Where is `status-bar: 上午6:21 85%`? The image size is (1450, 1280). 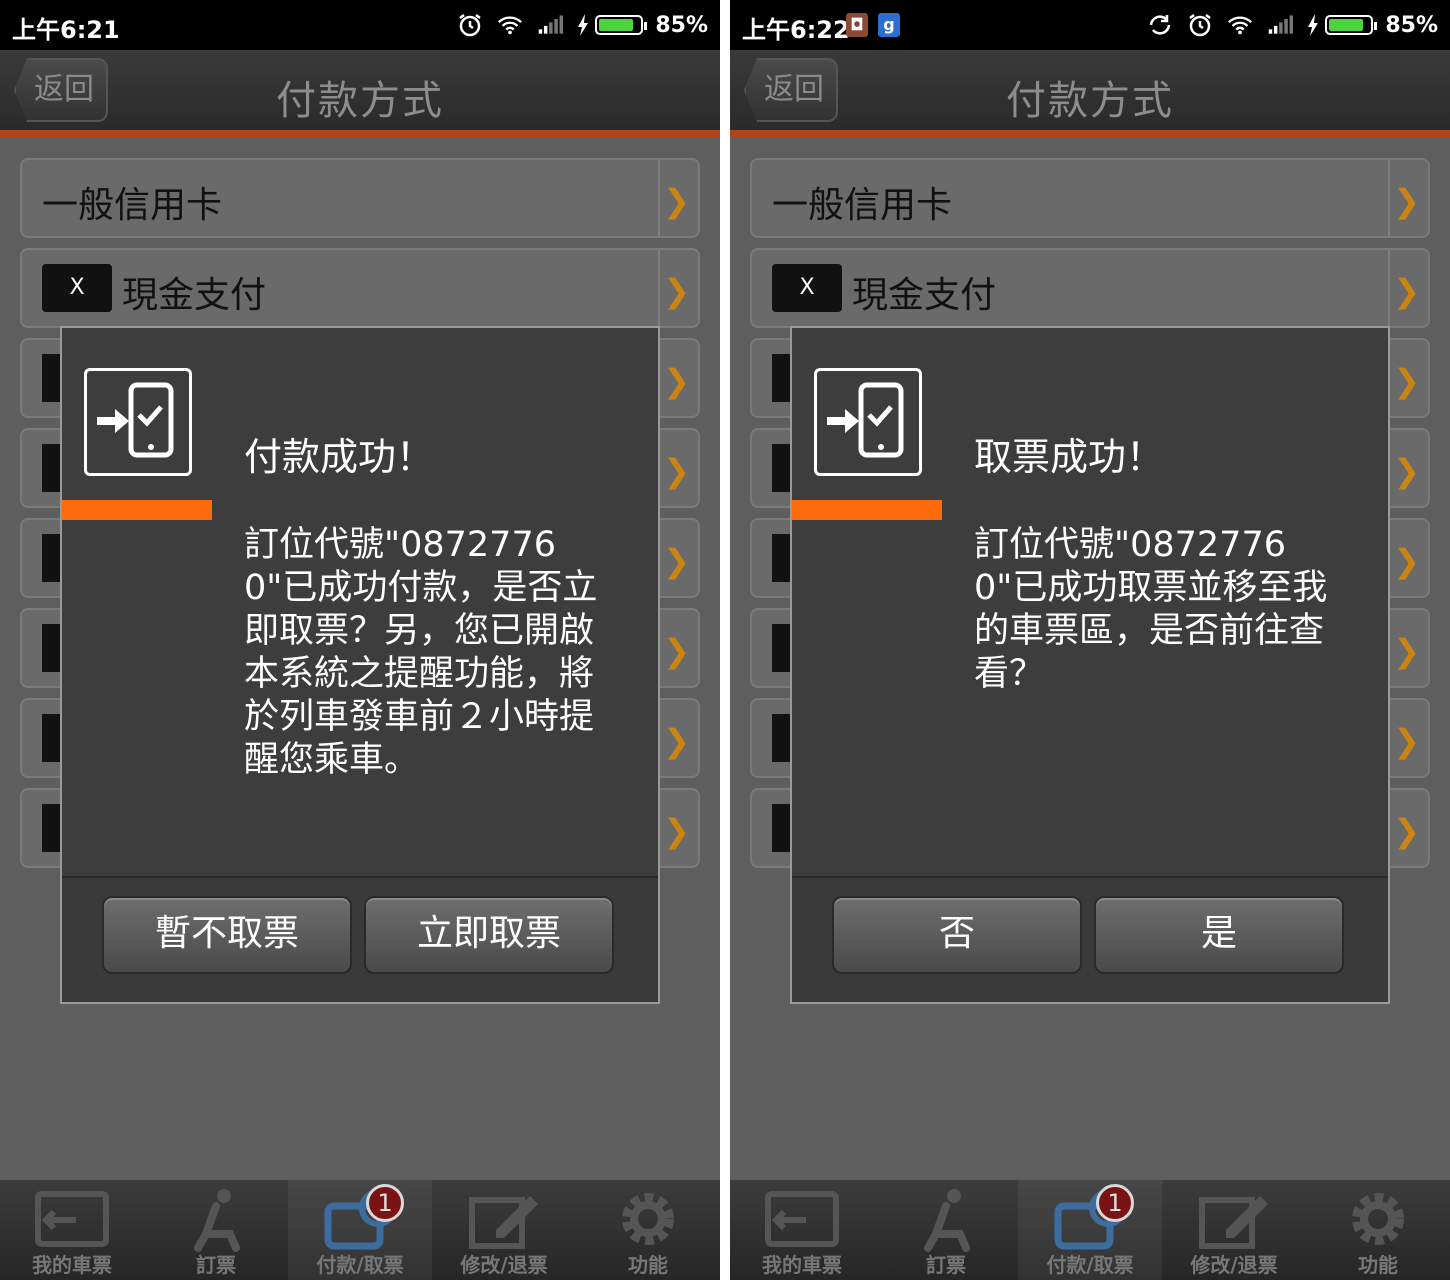 status-bar: 上午6:21 85% is located at coordinates (360, 25).